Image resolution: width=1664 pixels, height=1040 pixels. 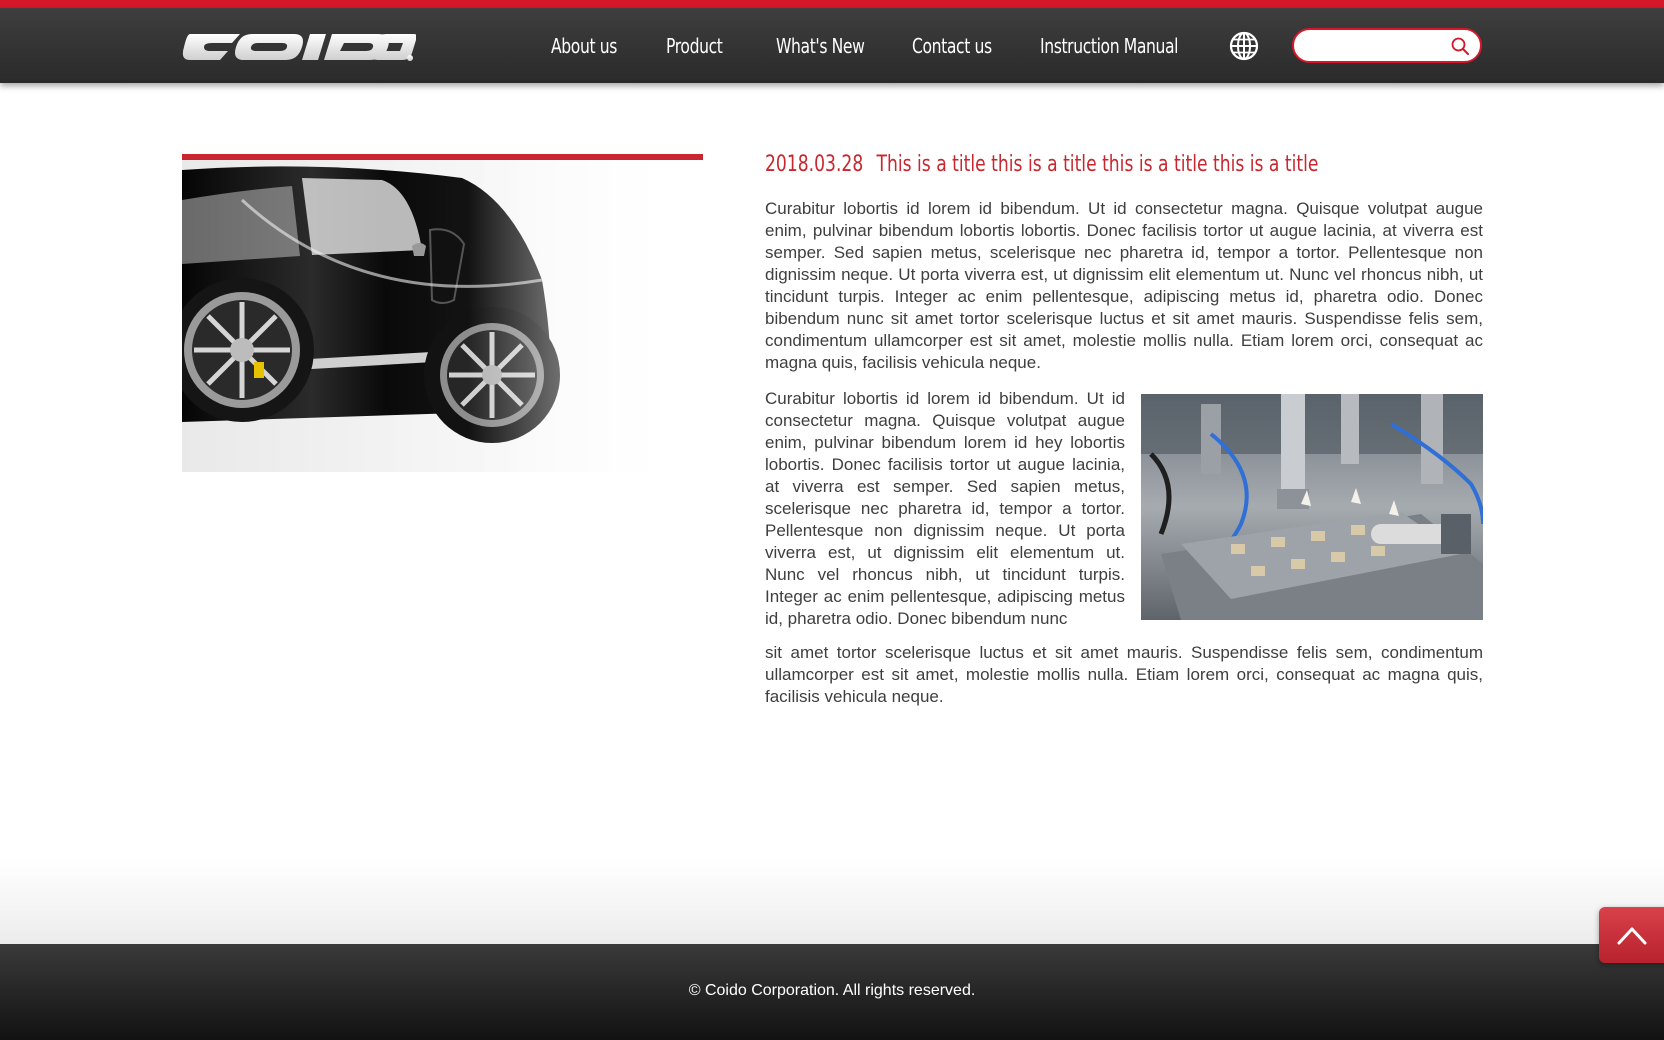 What do you see at coordinates (1312, 507) in the screenshot?
I see `factory-machine-image` at bounding box center [1312, 507].